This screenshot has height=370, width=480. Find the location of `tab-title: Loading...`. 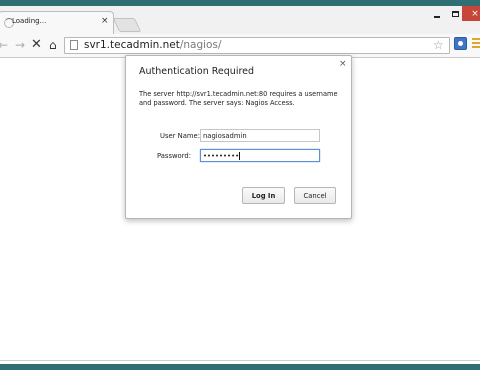

tab-title: Loading... is located at coordinates (29, 21).